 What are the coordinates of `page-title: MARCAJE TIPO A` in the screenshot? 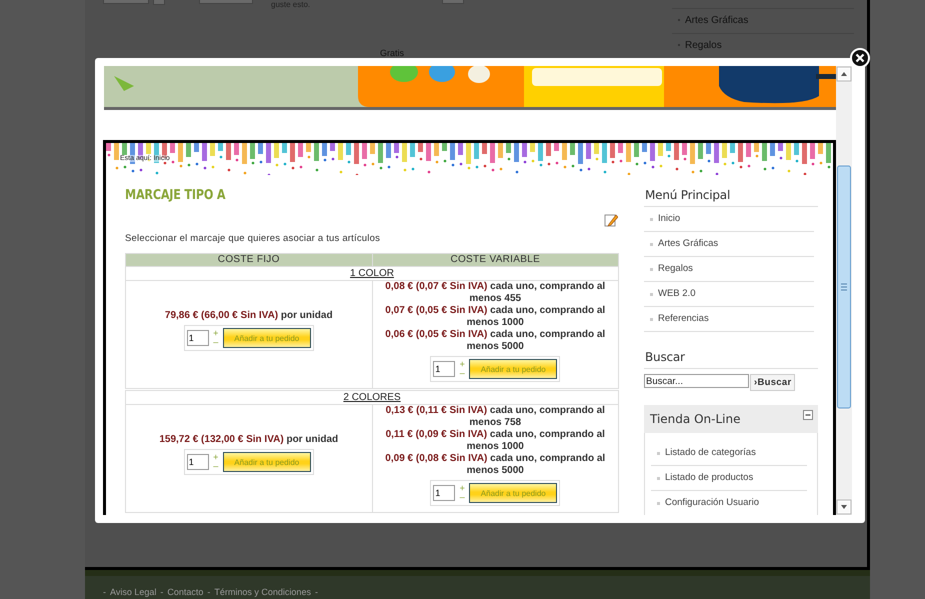 It's located at (175, 195).